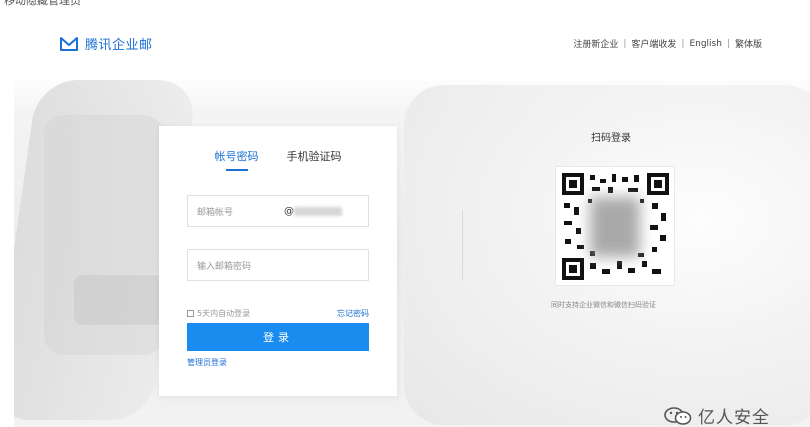  What do you see at coordinates (224, 266) in the screenshot?
I see `password-placeholder: 输入邮箱密码` at bounding box center [224, 266].